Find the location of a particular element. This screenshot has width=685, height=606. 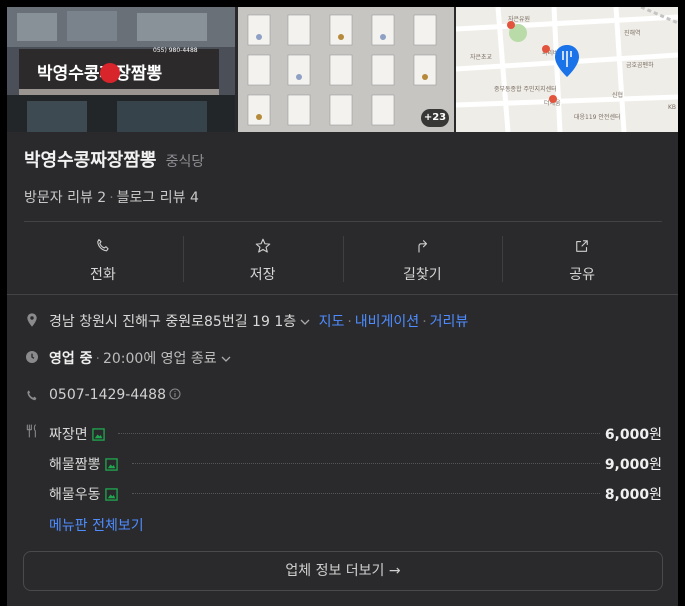

place-name: 박영수콩짜장짬뽕 is located at coordinates (90, 160).